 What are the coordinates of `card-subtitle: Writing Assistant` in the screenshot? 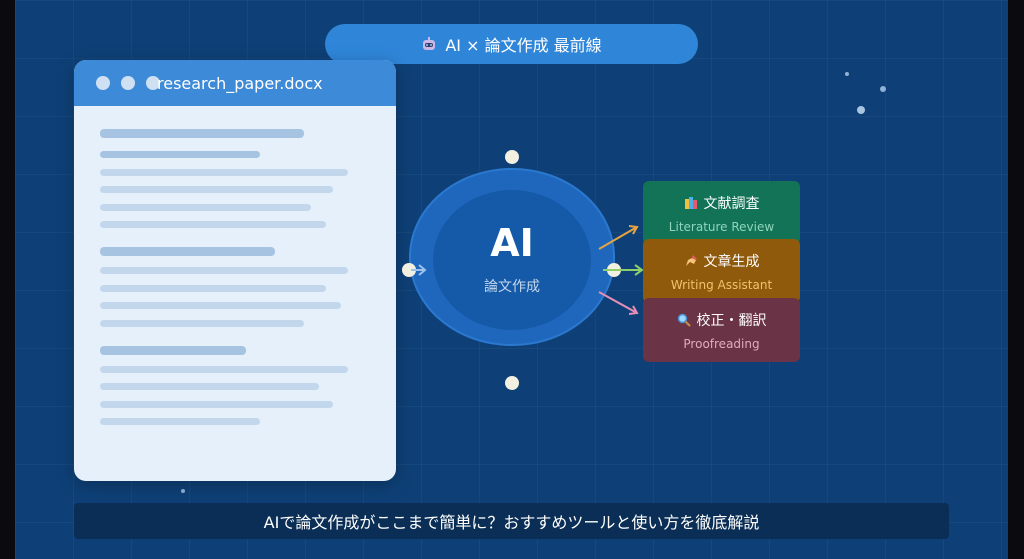 It's located at (721, 284).